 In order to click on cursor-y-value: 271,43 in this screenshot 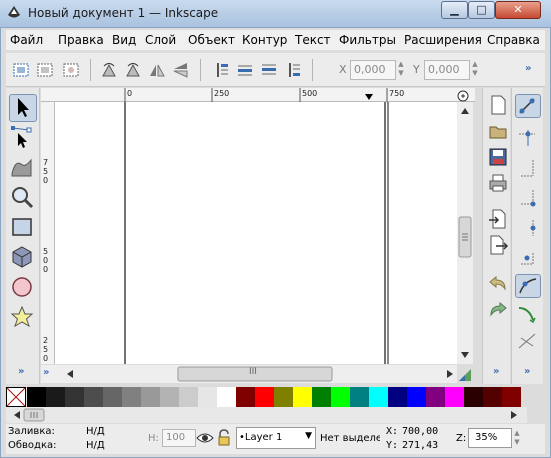, I will do `click(420, 445)`.